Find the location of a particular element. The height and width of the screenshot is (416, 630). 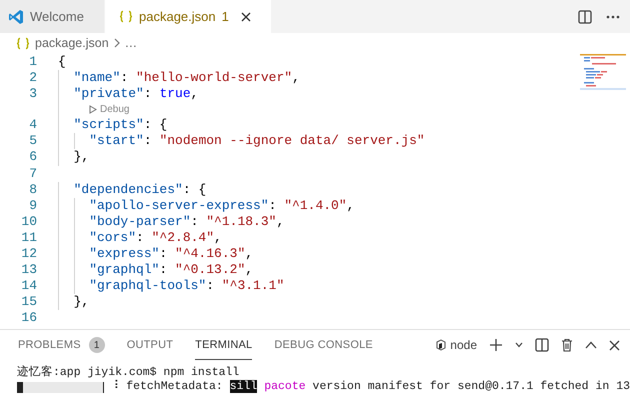

problem-count: 1 is located at coordinates (225, 16).